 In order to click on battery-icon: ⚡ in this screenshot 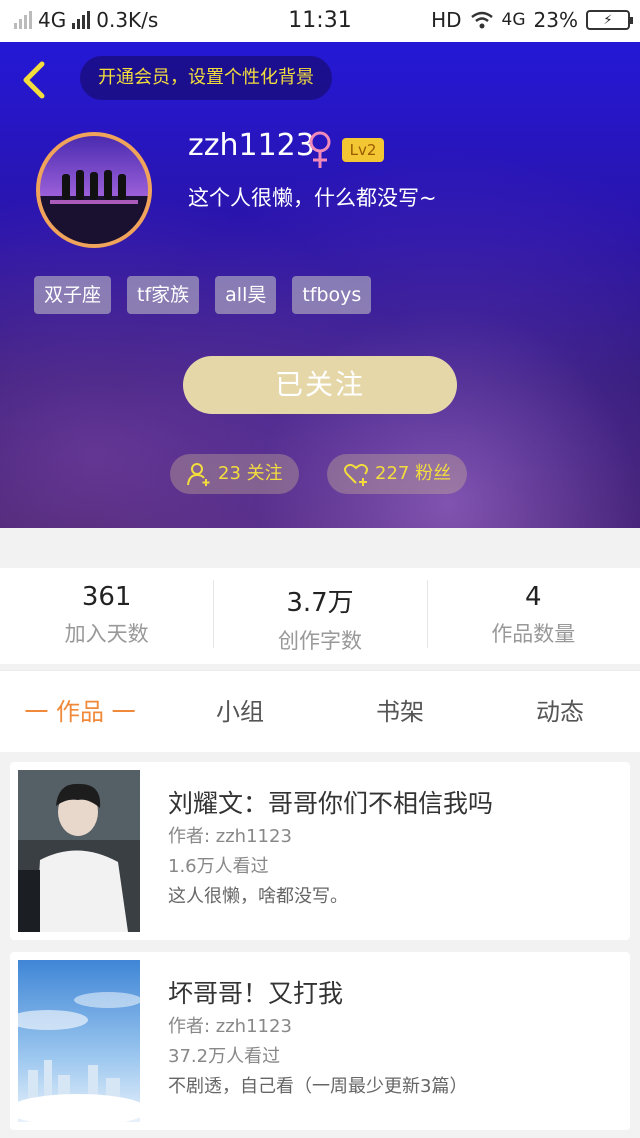, I will do `click(609, 20)`.